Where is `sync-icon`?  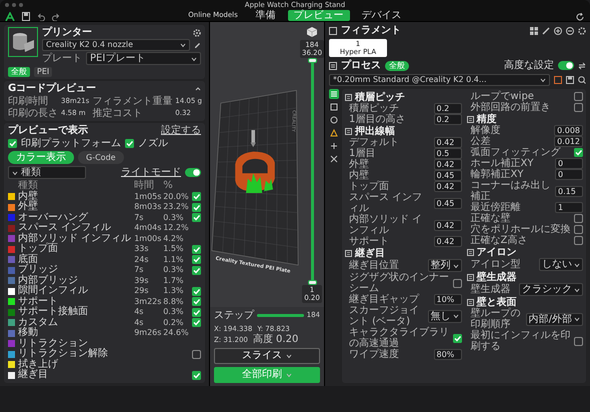 sync-icon is located at coordinates (580, 17).